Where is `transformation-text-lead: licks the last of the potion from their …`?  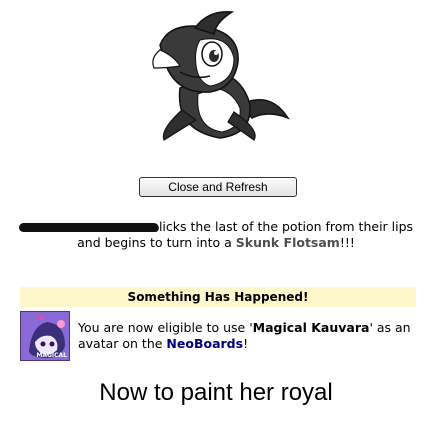 transformation-text-lead: licks the last of the potion from their … is located at coordinates (286, 226).